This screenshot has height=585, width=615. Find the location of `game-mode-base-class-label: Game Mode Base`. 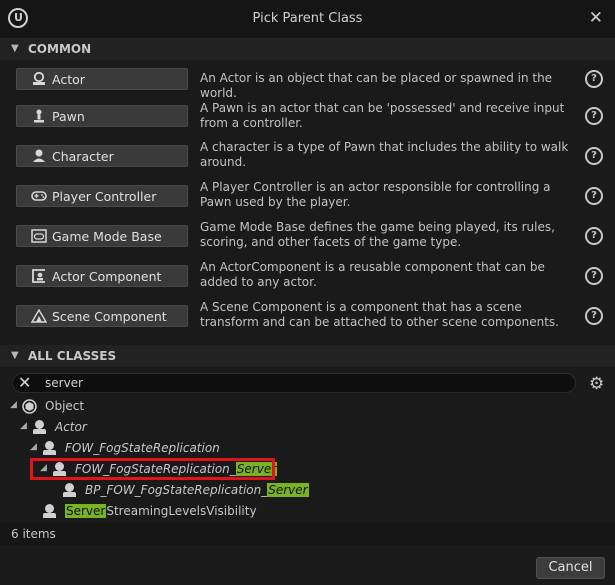

game-mode-base-class-label: Game Mode Base is located at coordinates (107, 236).